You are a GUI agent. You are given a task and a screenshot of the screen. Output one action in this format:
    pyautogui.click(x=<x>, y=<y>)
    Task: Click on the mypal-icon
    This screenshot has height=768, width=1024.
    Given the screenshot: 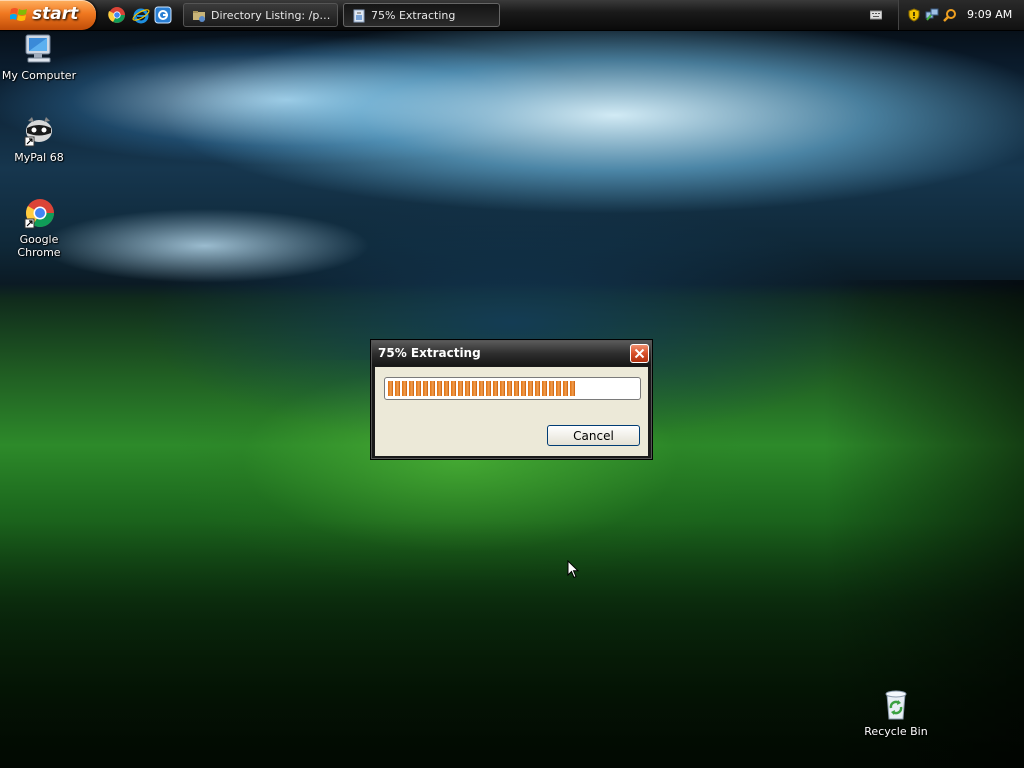 What is the action you would take?
    pyautogui.click(x=38, y=132)
    